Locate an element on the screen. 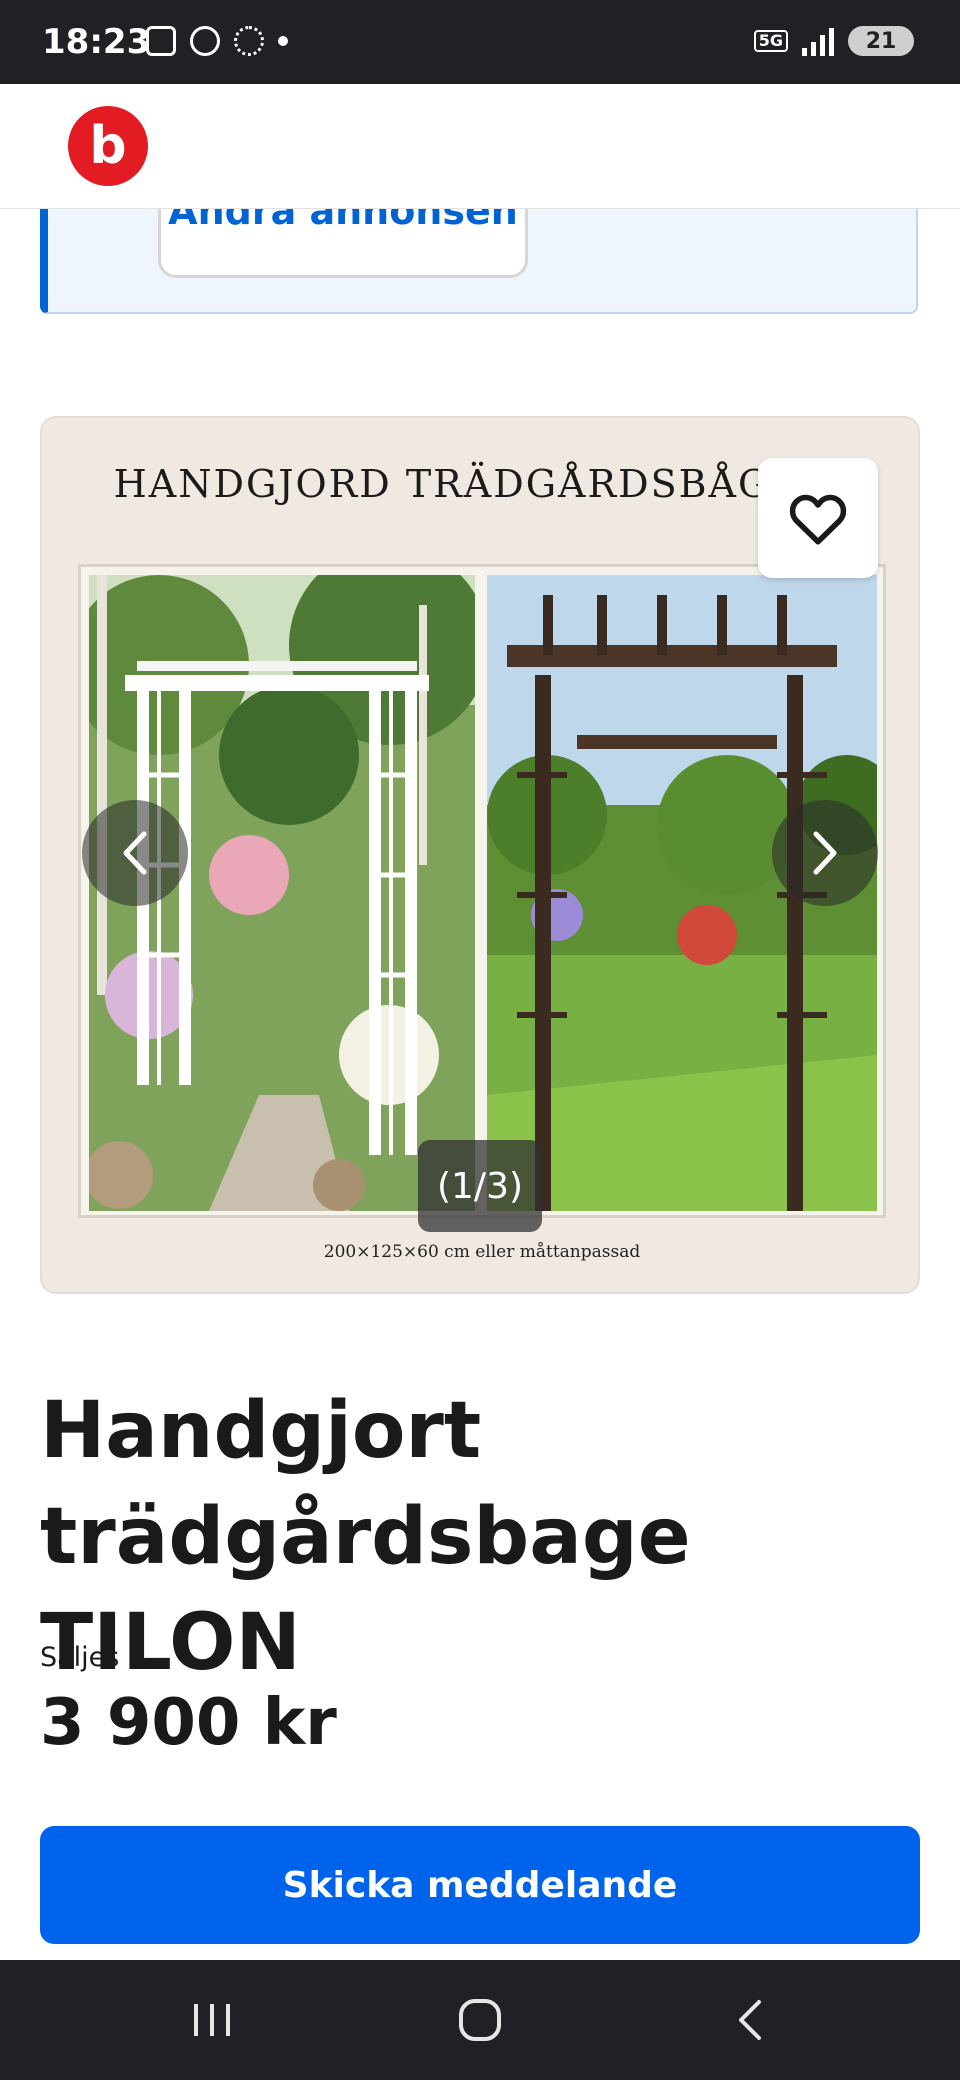 This screenshot has width=960, height=2080. favorite-button is located at coordinates (818, 518).